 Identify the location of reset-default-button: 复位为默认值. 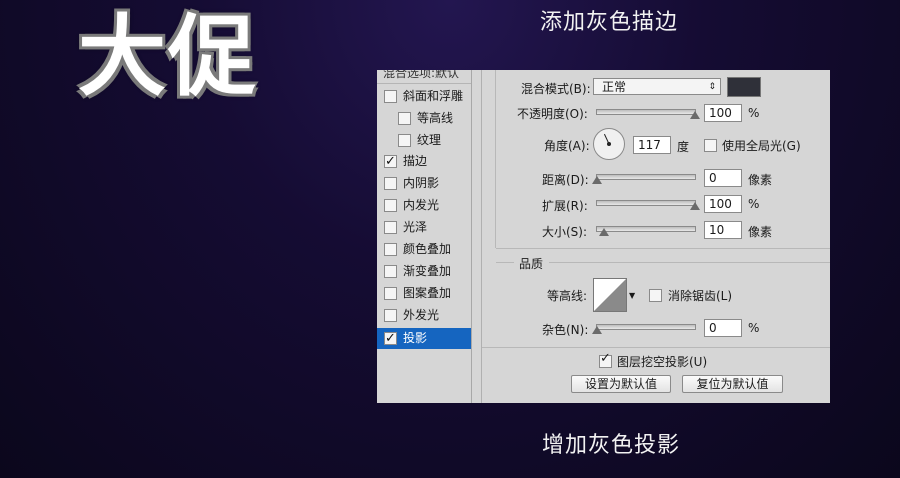
(732, 384).